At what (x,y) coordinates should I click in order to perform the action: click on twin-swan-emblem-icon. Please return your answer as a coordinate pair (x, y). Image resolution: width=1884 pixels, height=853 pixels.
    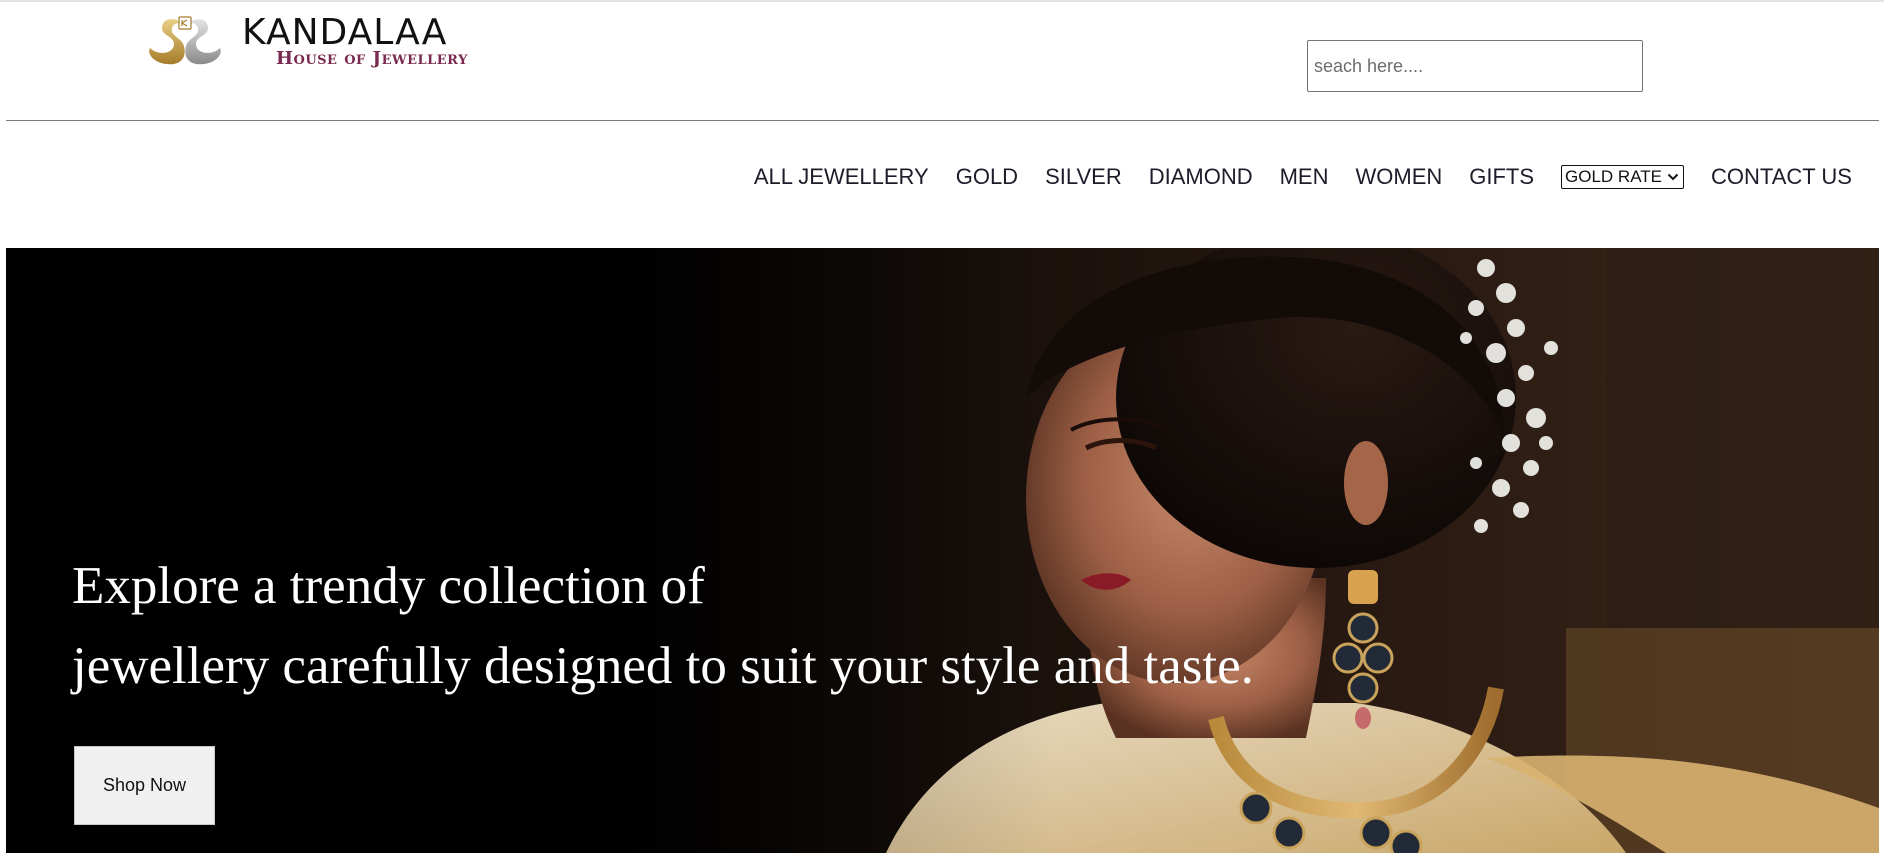
    Looking at the image, I should click on (185, 40).